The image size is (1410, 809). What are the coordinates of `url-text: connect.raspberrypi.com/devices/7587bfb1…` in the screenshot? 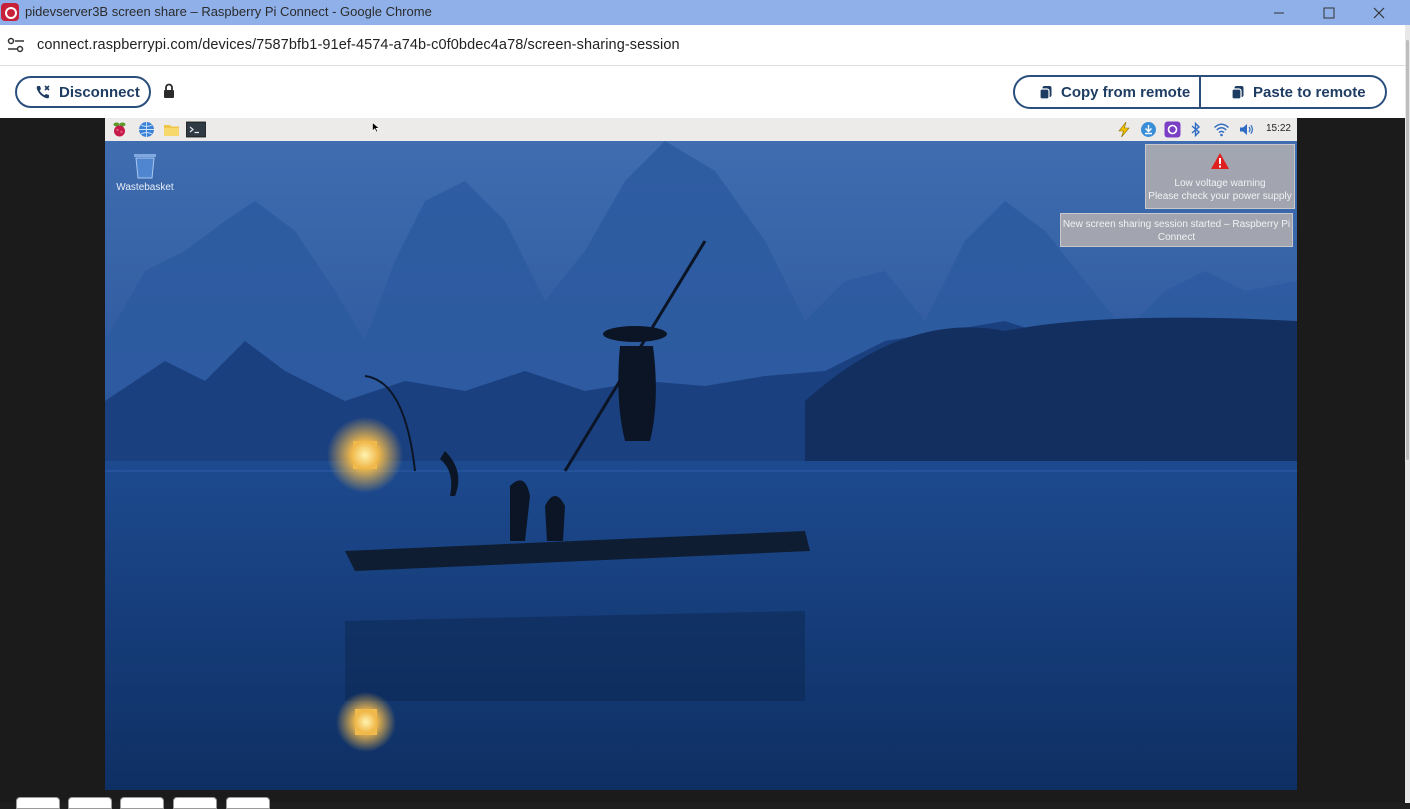 It's located at (358, 45).